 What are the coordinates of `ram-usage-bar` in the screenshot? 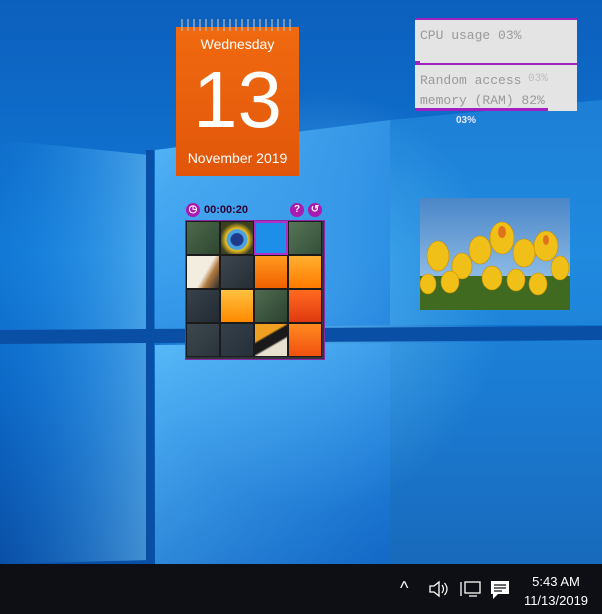 It's located at (481, 109).